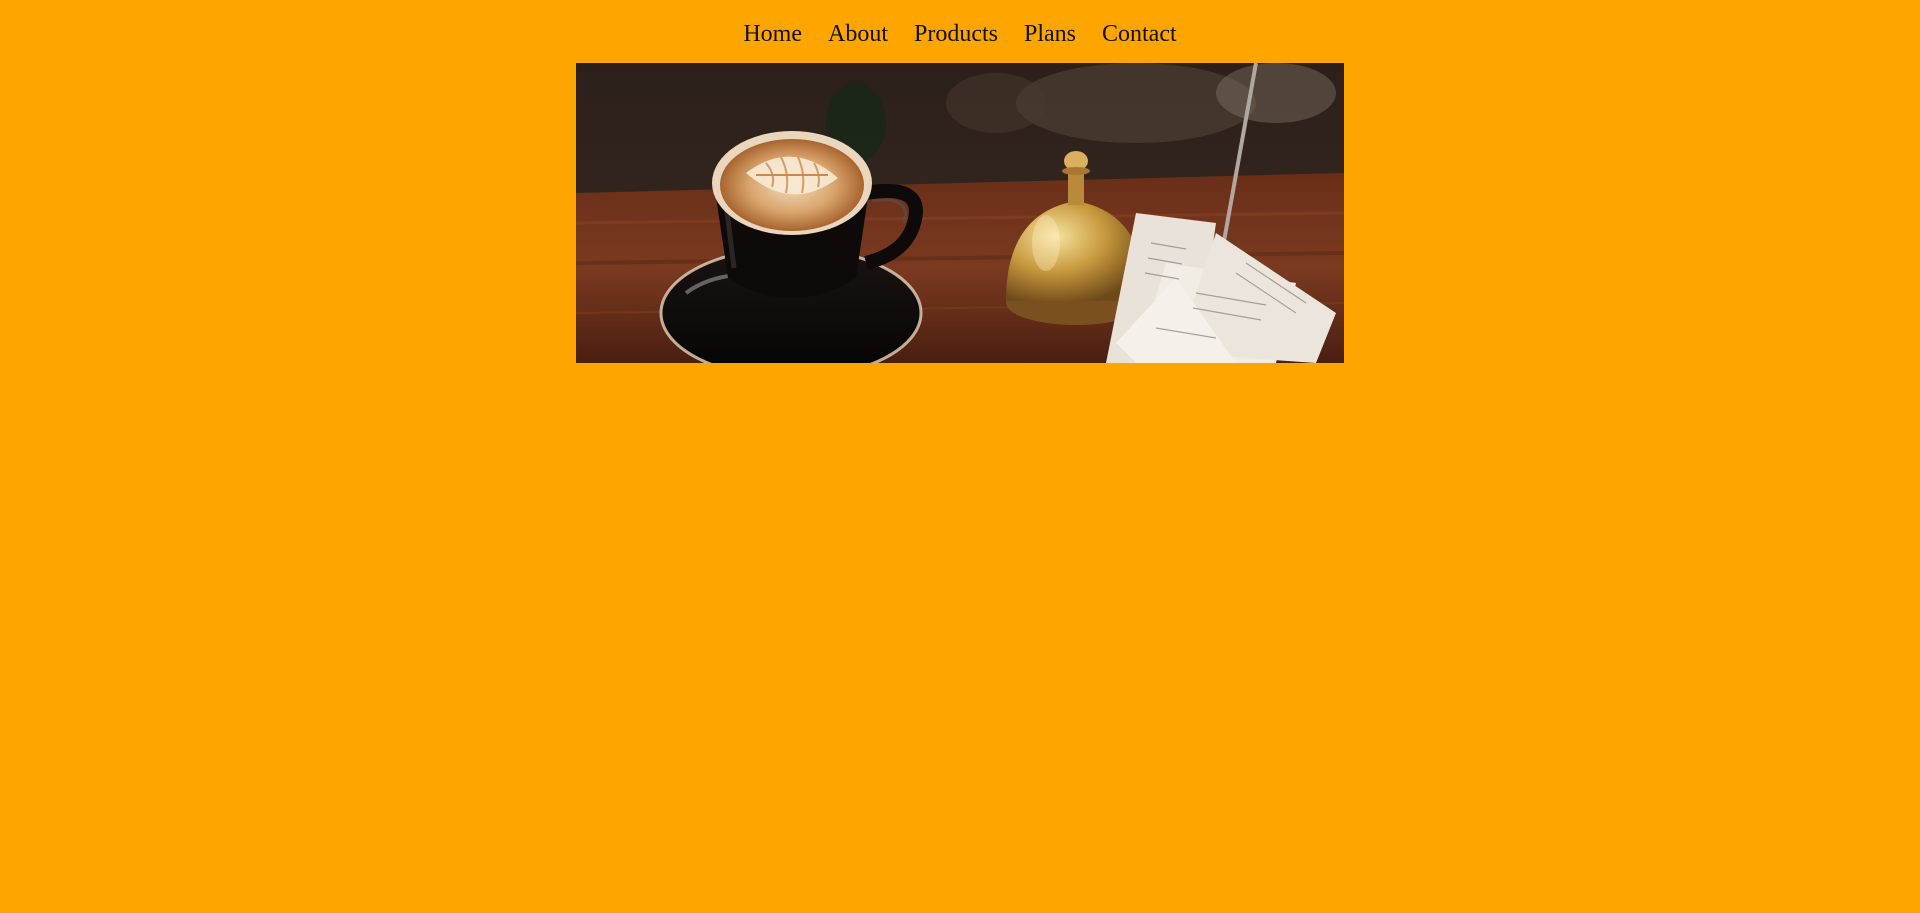  I want to click on hero-image, so click(960, 213).